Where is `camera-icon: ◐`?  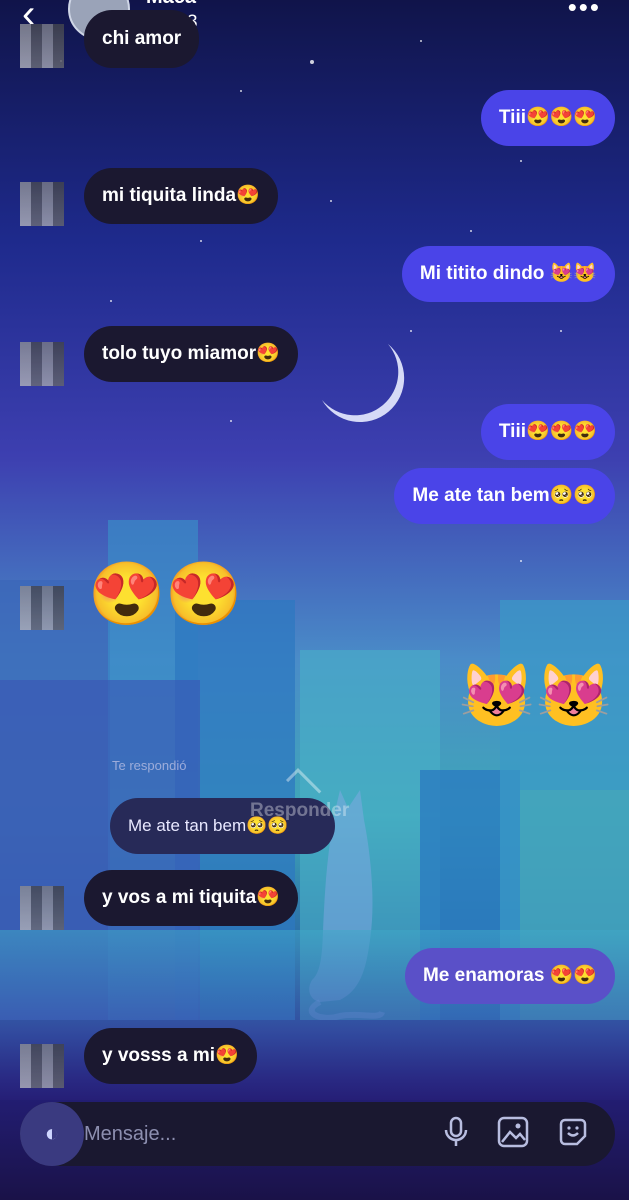 camera-icon: ◐ is located at coordinates (52, 1133).